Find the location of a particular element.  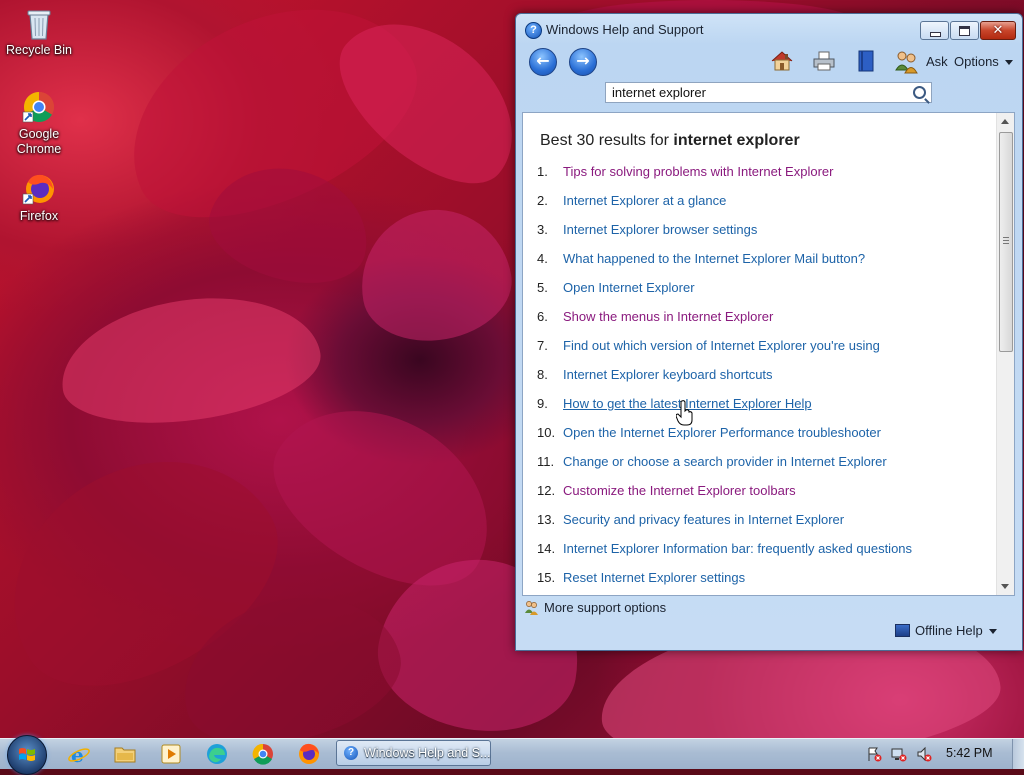

taskbar-internet-explorer: e is located at coordinates (79, 754).